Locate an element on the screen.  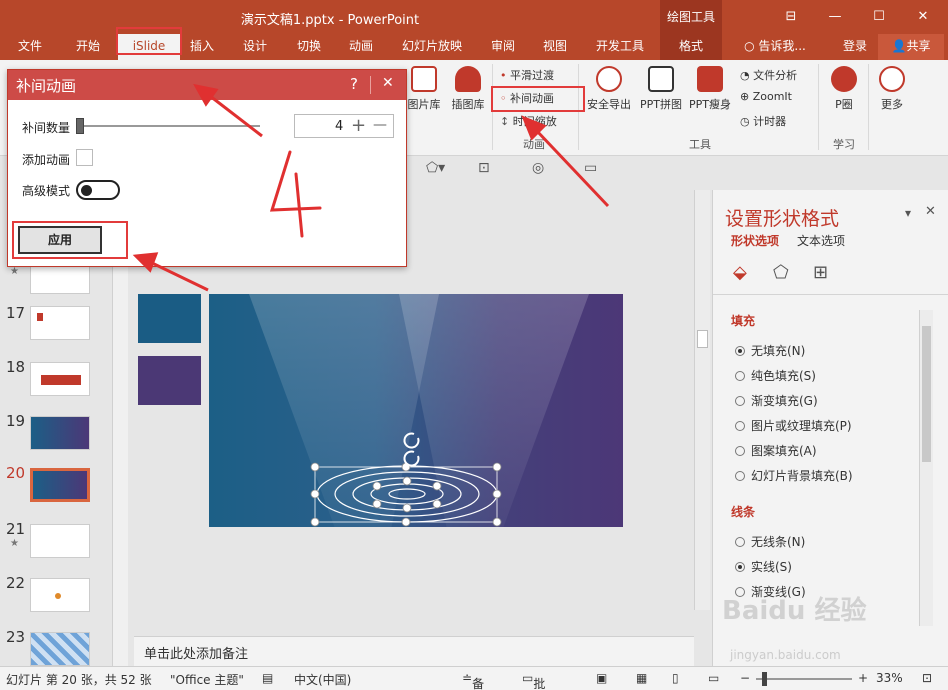
count-value: 4 is located at coordinates (339, 126).